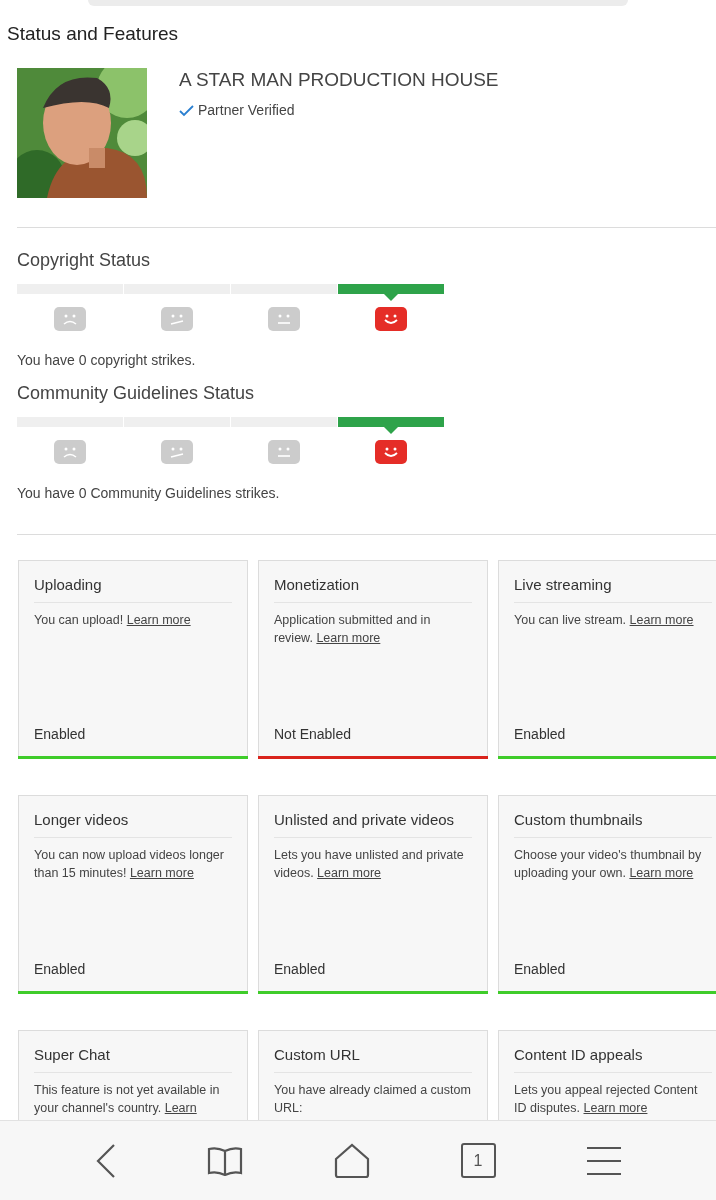 This screenshot has width=716, height=1200. What do you see at coordinates (149, 493) in the screenshot?
I see `strike-message: You have 0 Community Guidelines strikes.` at bounding box center [149, 493].